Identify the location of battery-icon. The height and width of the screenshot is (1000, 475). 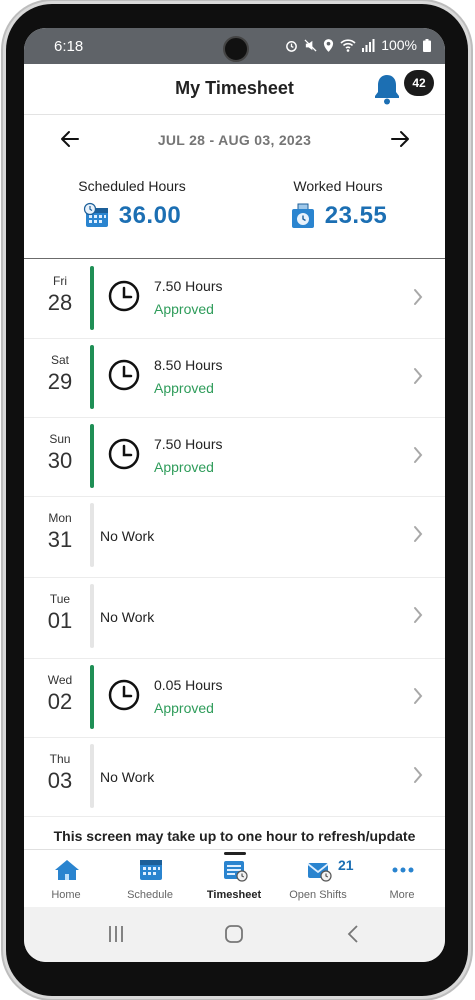
(427, 45).